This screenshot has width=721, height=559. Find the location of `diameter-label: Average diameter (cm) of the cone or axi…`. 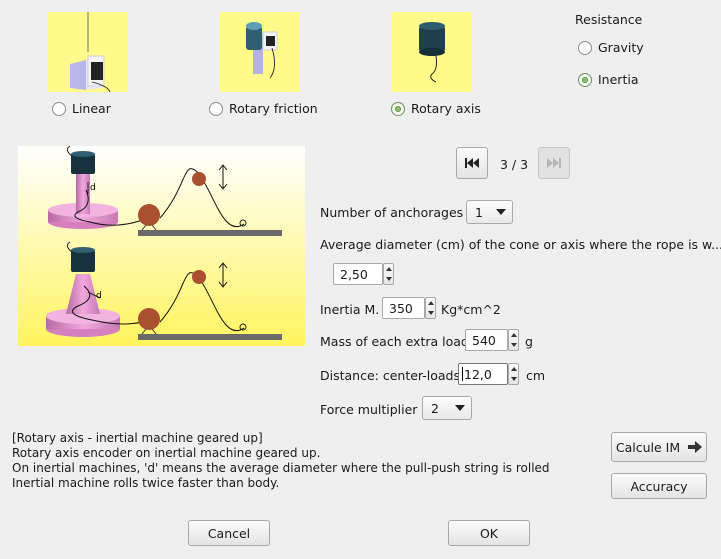

diameter-label: Average diameter (cm) of the cone or axi… is located at coordinates (520, 244).